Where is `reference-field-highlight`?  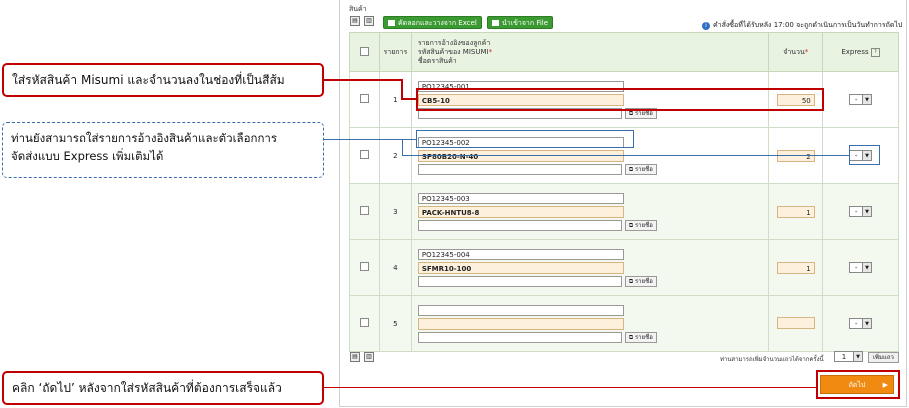 reference-field-highlight is located at coordinates (525, 139).